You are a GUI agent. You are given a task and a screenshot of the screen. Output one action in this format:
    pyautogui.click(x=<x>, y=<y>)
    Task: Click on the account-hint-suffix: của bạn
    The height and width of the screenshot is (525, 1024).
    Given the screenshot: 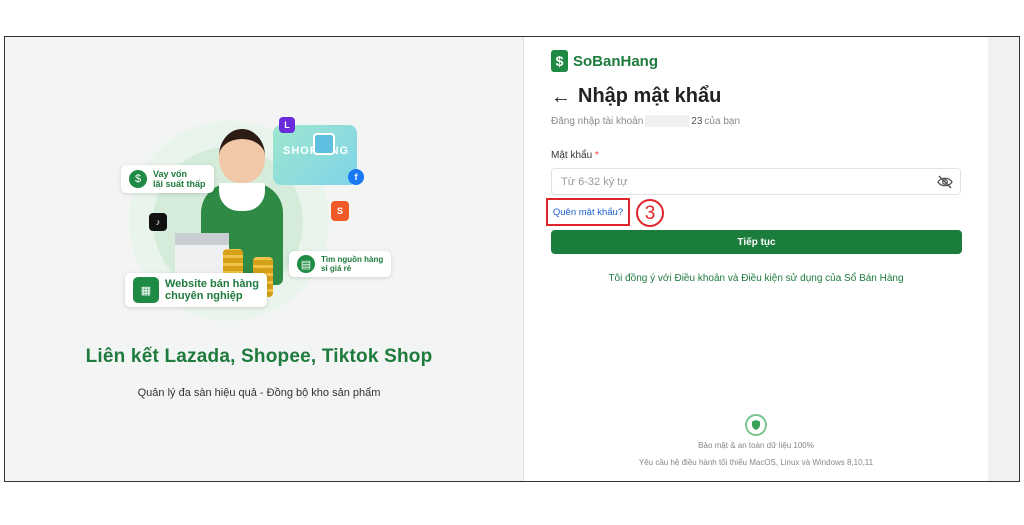 What is the action you would take?
    pyautogui.click(x=722, y=121)
    